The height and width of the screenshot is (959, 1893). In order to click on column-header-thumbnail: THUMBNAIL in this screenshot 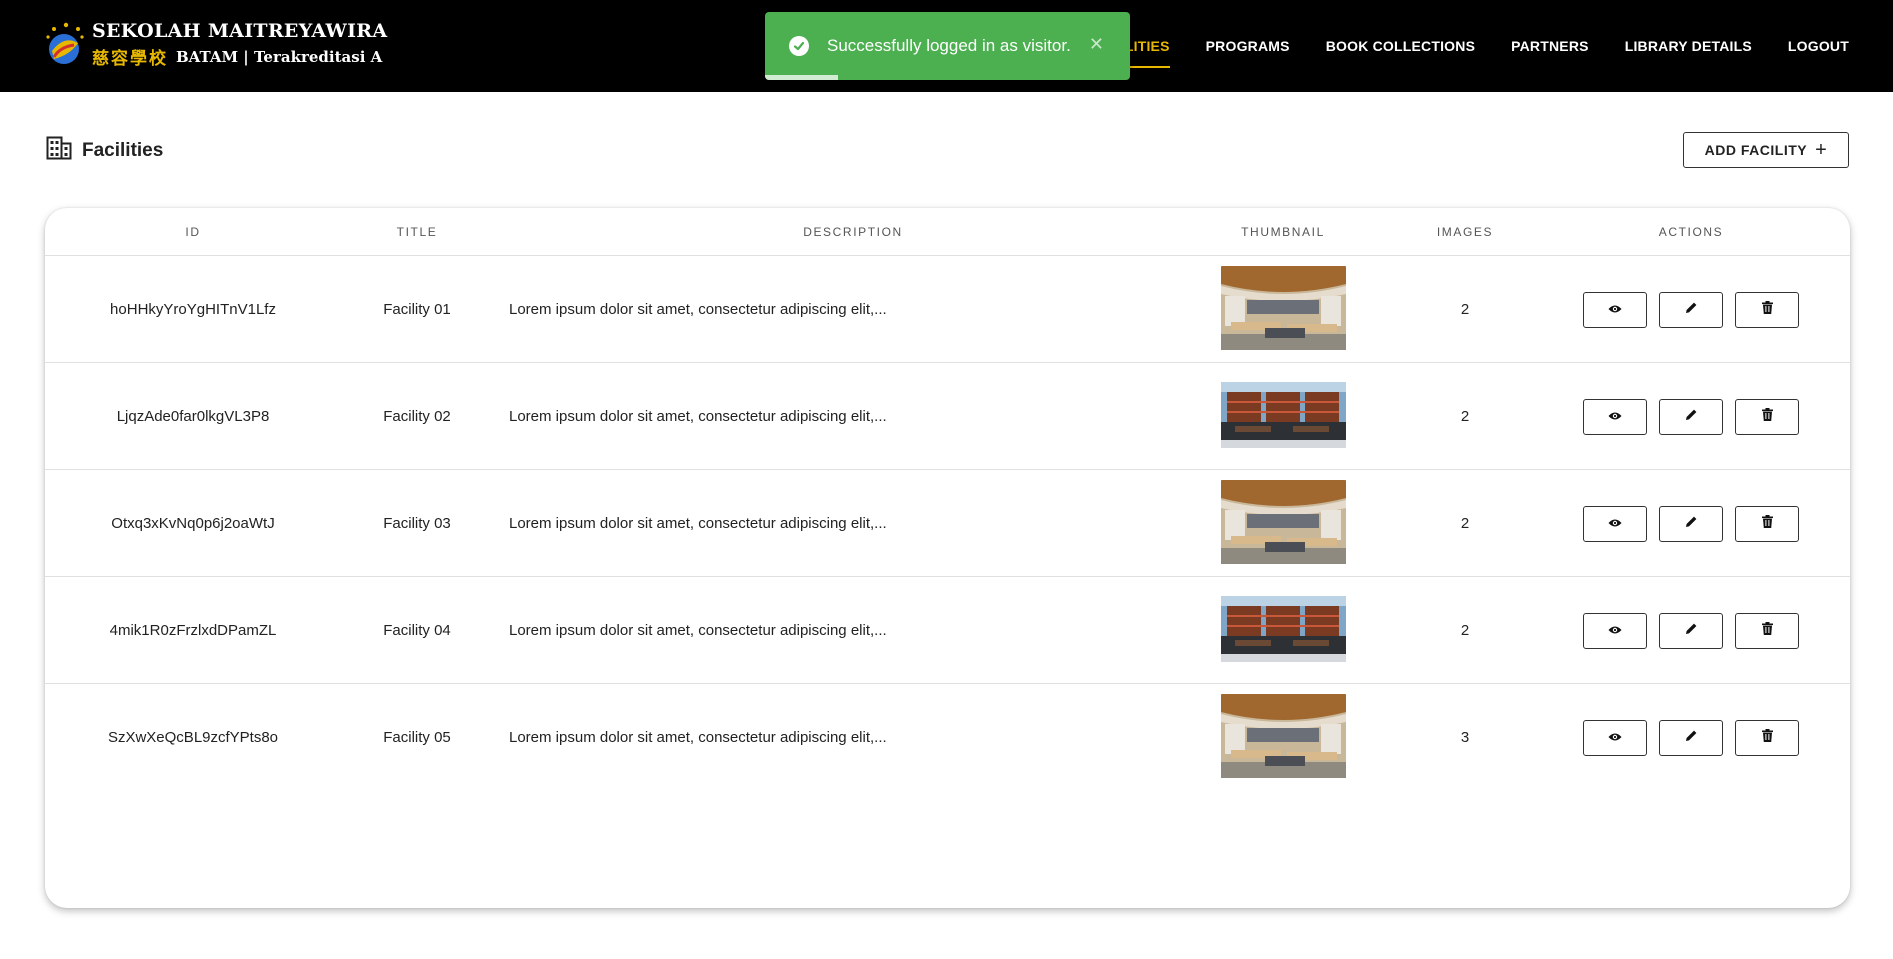, I will do `click(1283, 232)`.